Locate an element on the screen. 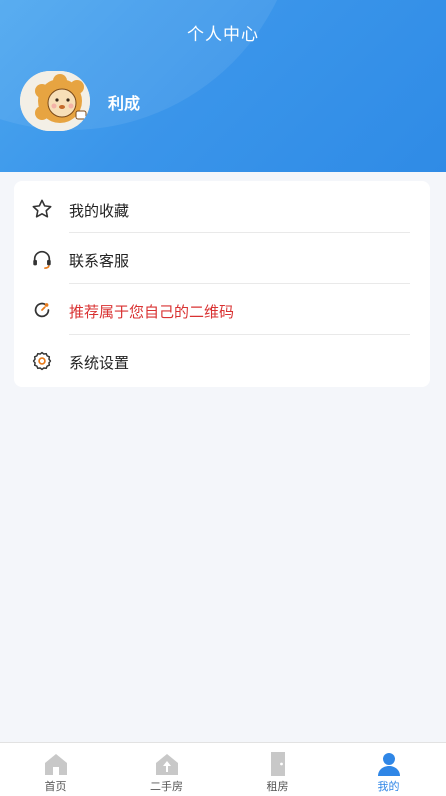  menu-item-settings: 系统设置 is located at coordinates (222, 361).